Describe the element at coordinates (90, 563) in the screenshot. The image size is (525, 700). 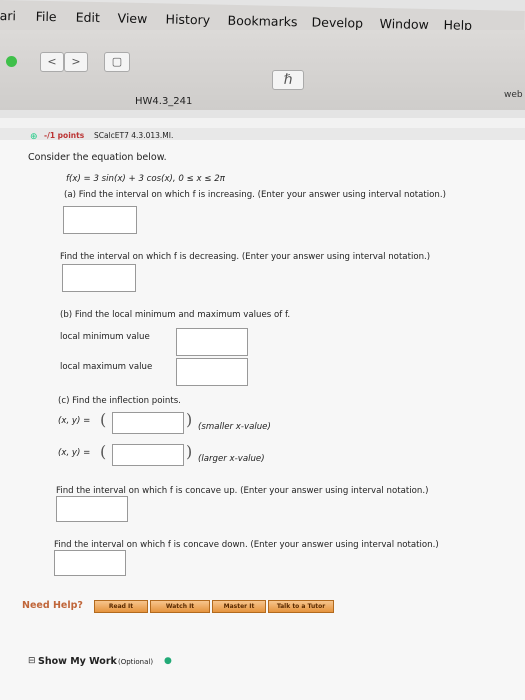
I see `concave-down-input` at that location.